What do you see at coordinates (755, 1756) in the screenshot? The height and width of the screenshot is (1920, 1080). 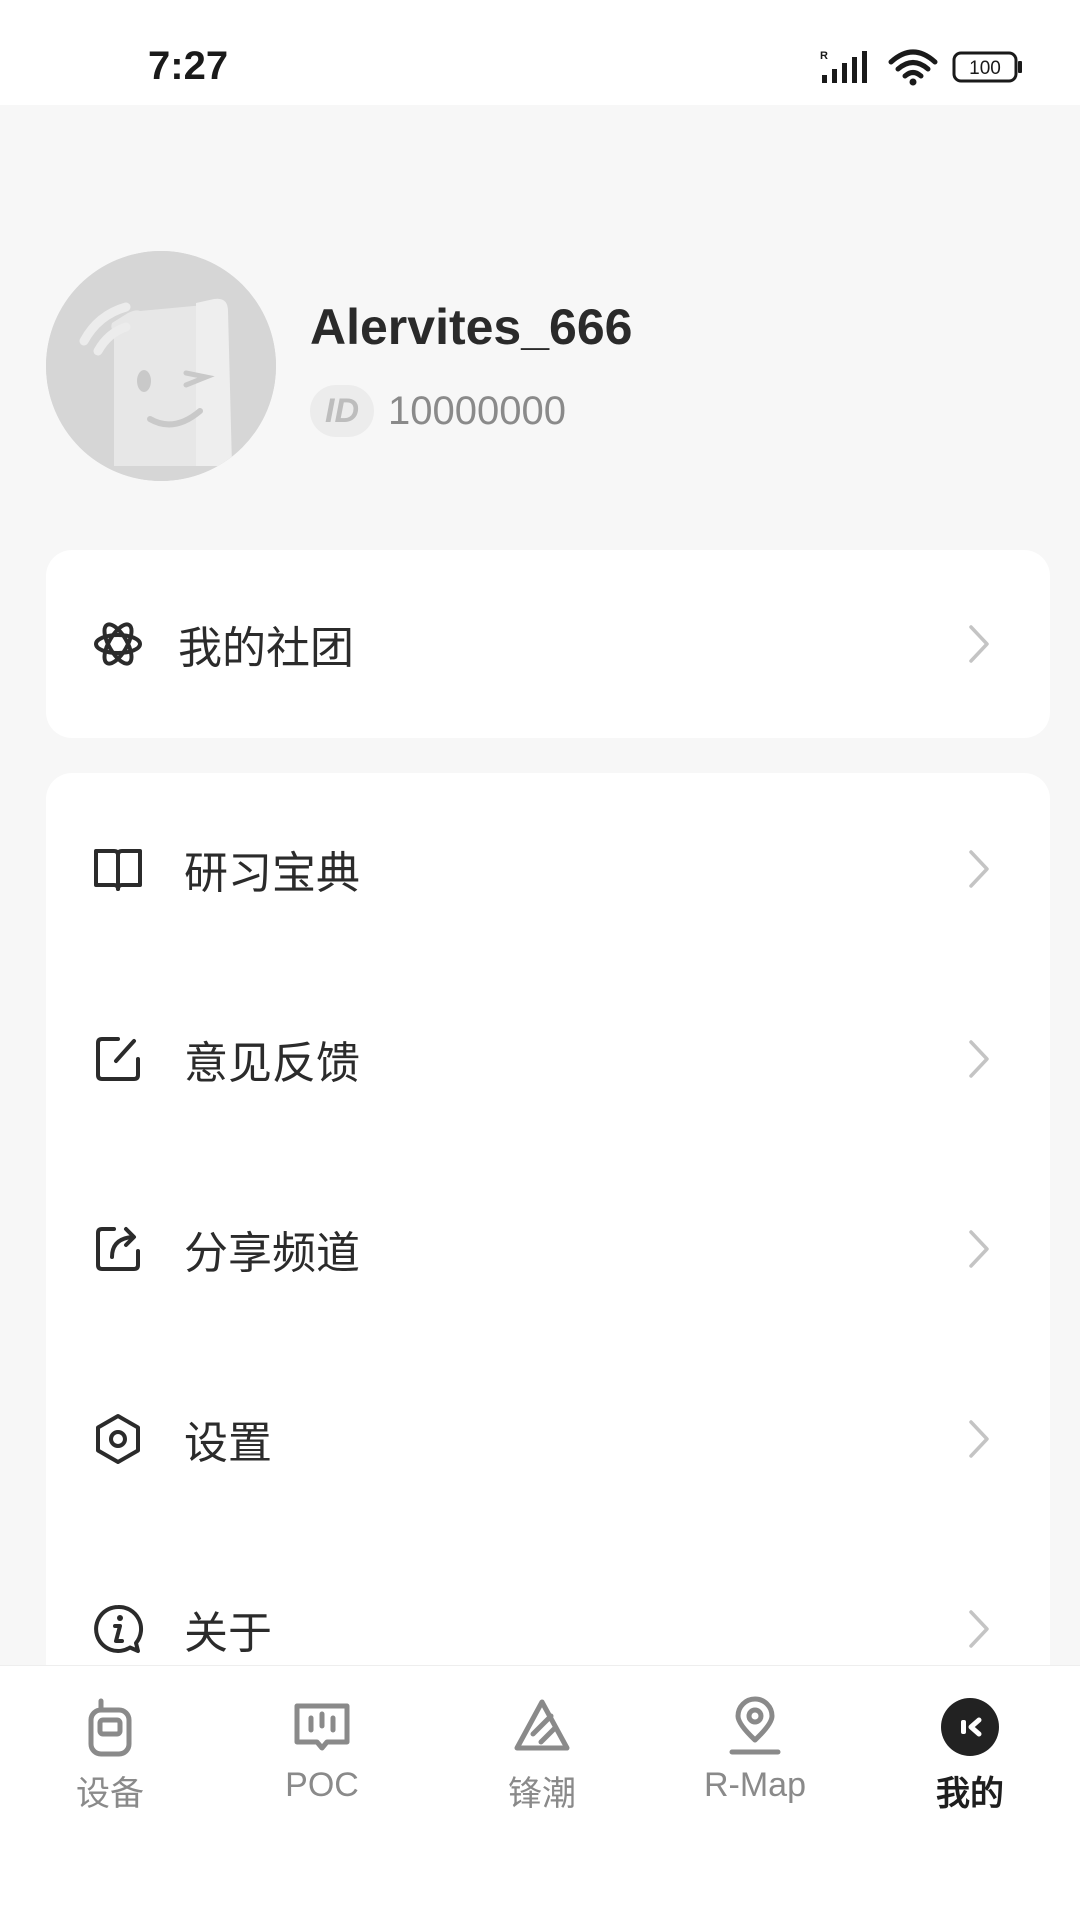 I see `nav-tab-rmap: R-Map` at bounding box center [755, 1756].